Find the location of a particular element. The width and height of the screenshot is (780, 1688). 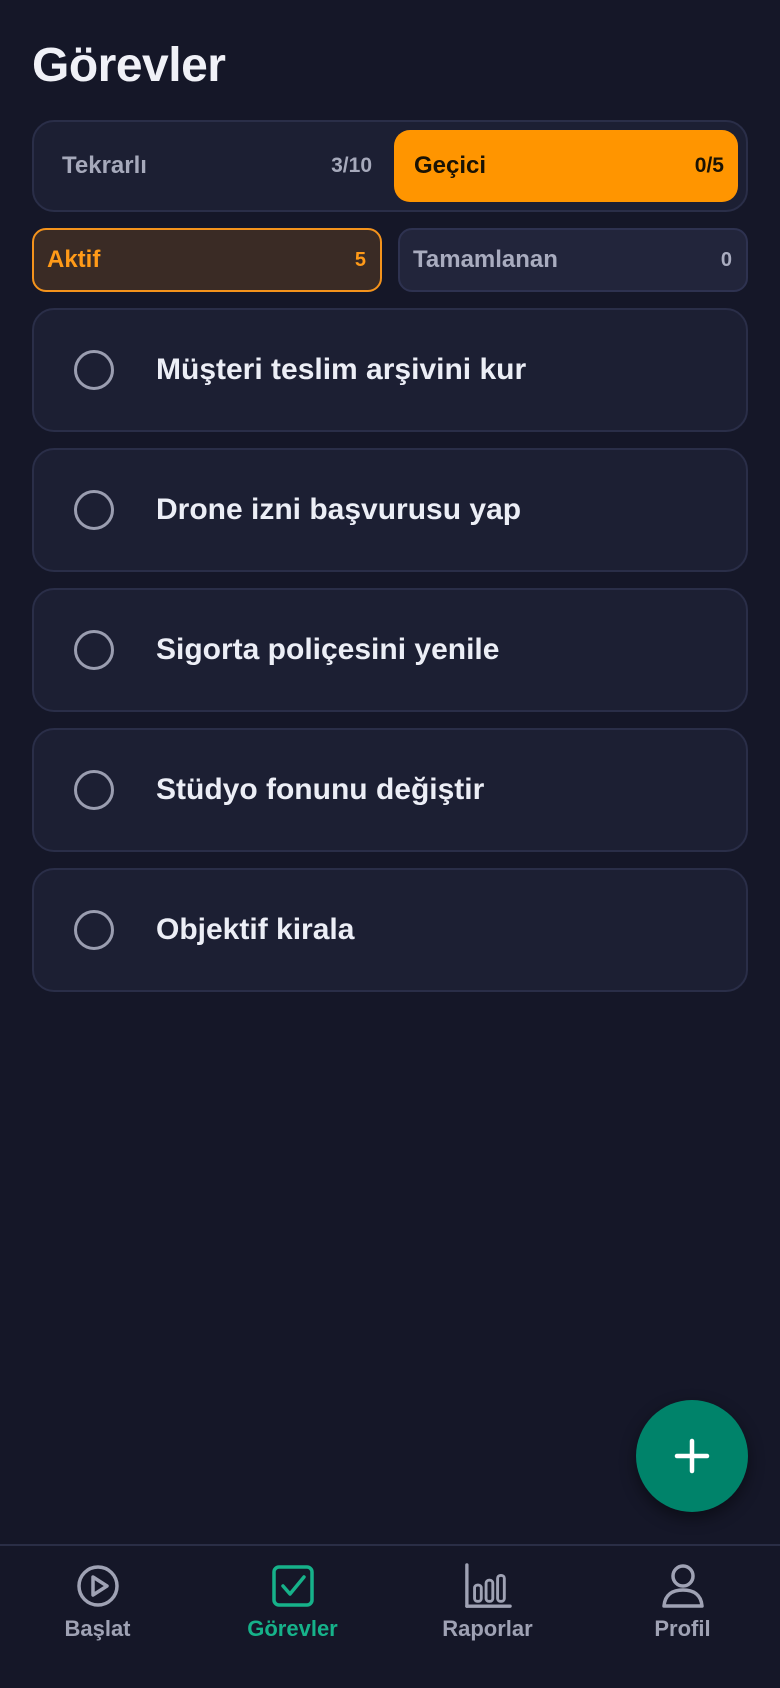

filter-count: 0 is located at coordinates (726, 259).